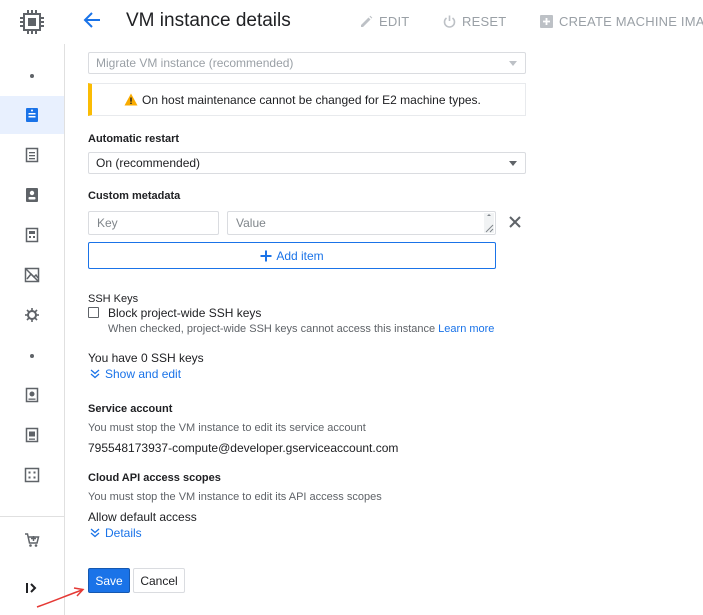  I want to click on custom-metadata-label: Custom metadata, so click(134, 196).